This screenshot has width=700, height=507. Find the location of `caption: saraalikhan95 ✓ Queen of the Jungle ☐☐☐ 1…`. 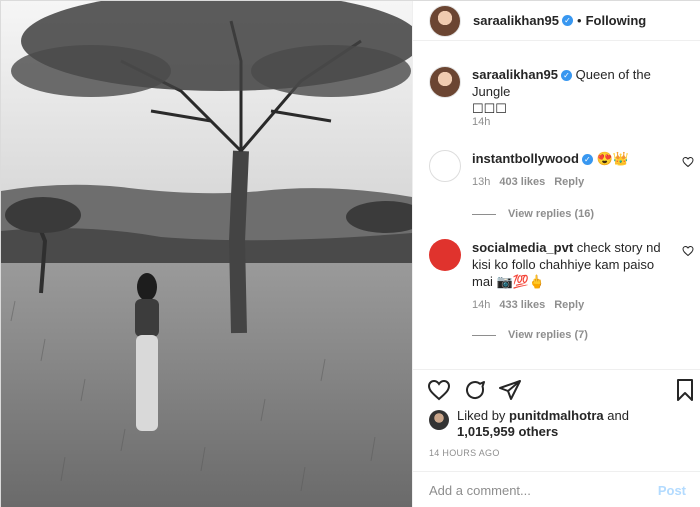

caption: saraalikhan95 ✓ Queen of the Jungle ☐☐☐ 1… is located at coordinates (561, 101).